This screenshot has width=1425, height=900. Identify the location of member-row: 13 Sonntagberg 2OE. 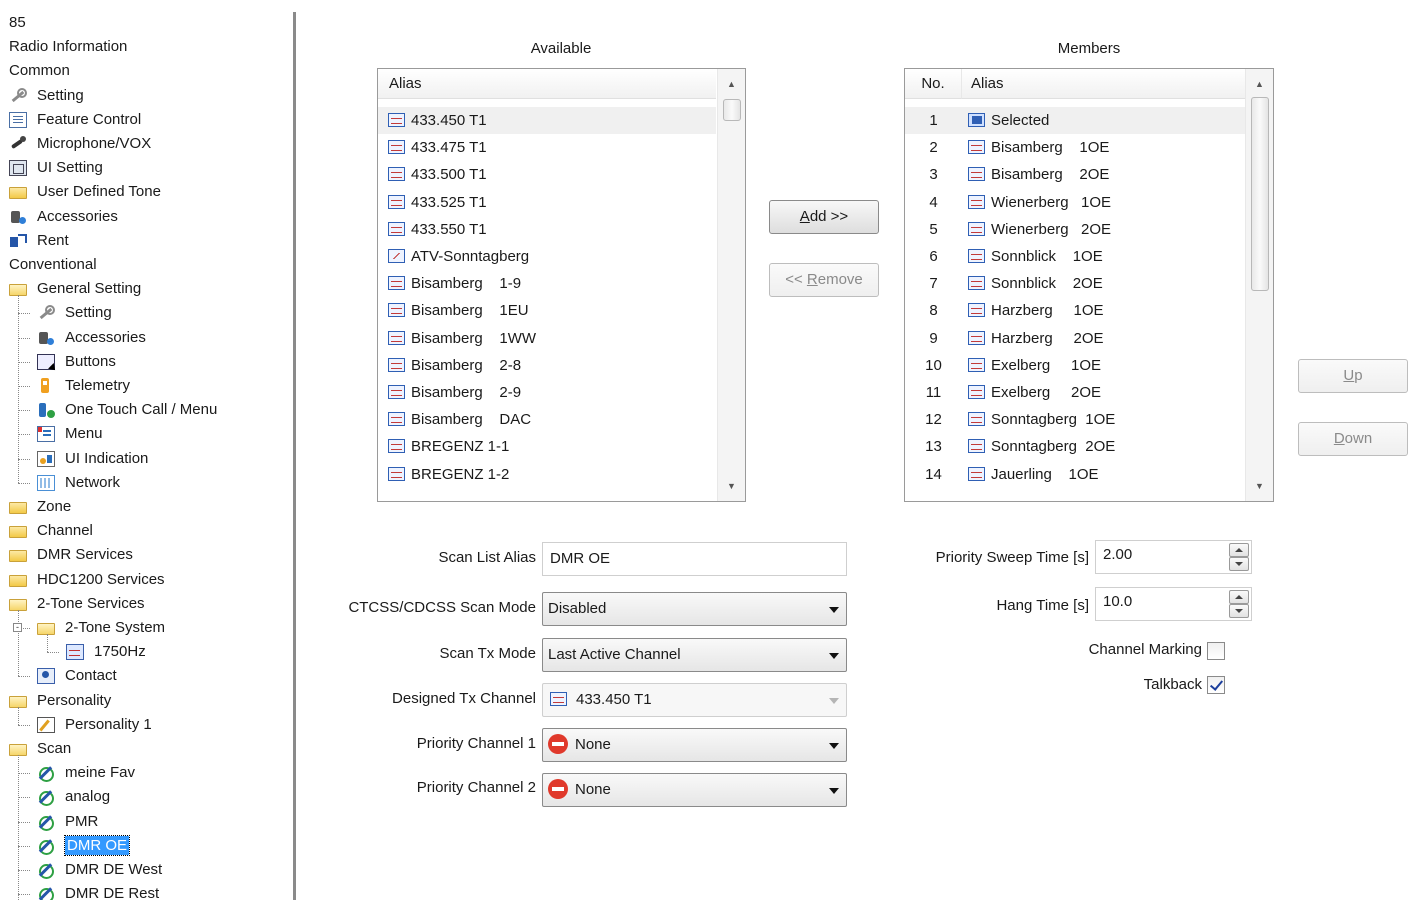
(1075, 446).